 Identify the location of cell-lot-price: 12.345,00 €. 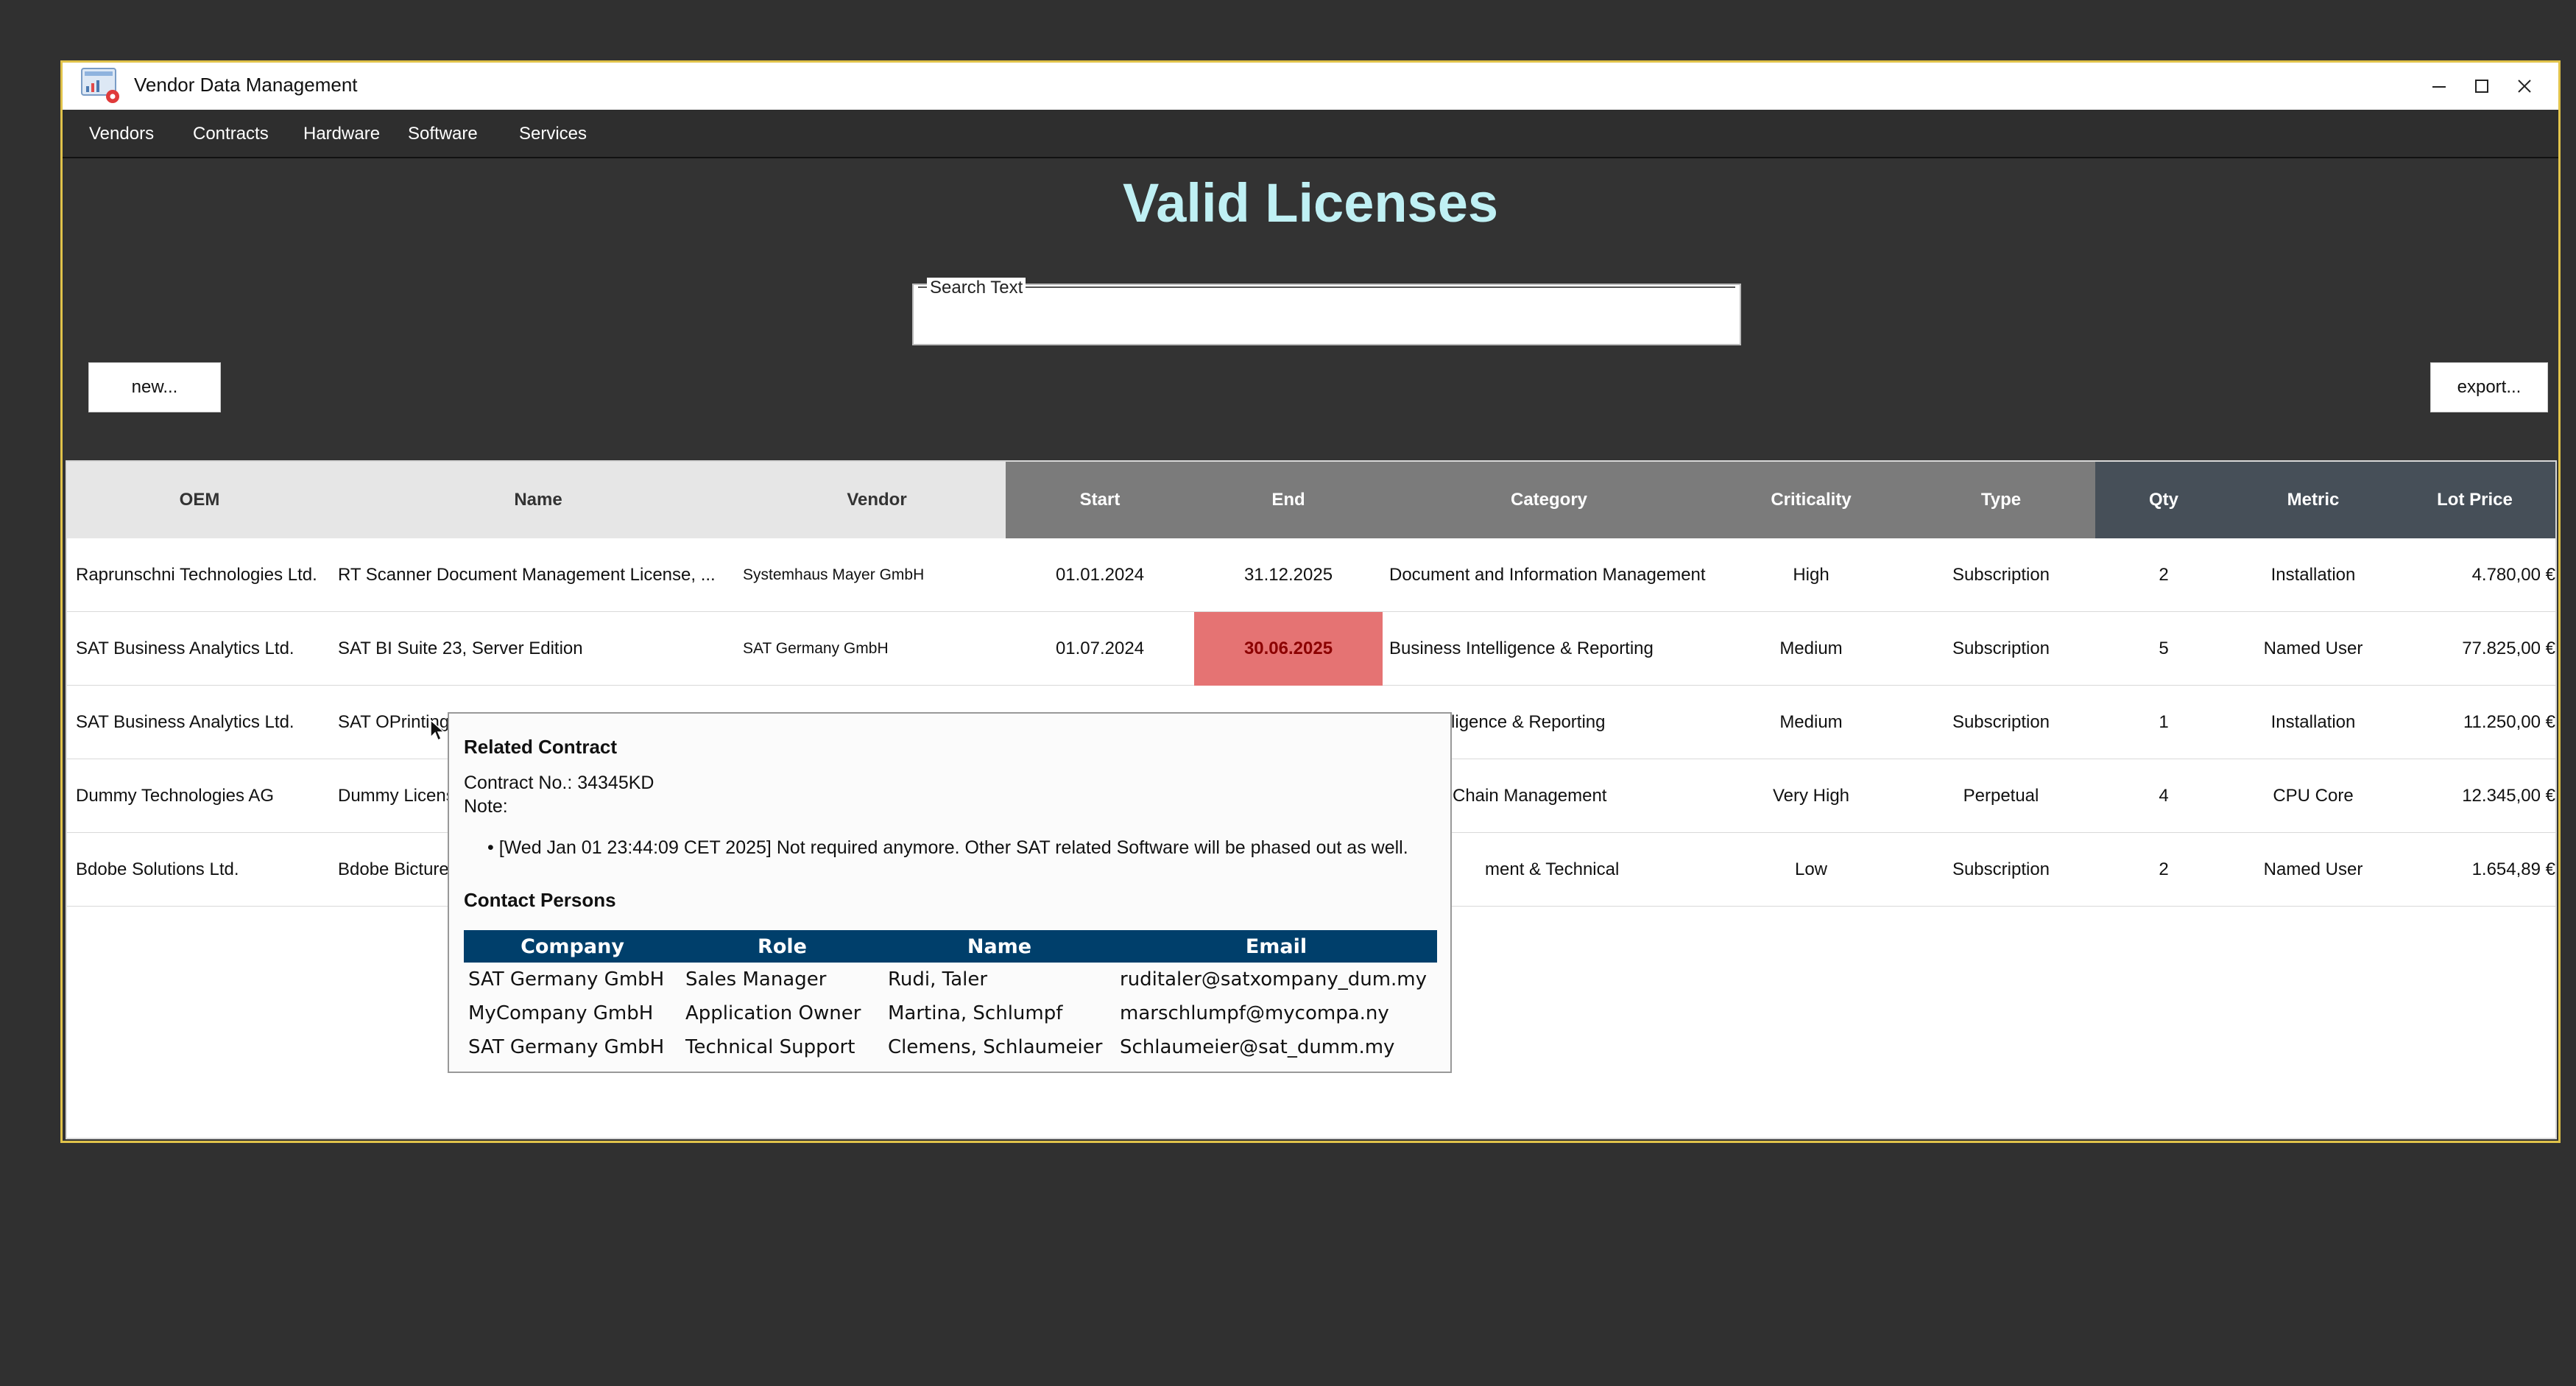
(2508, 796).